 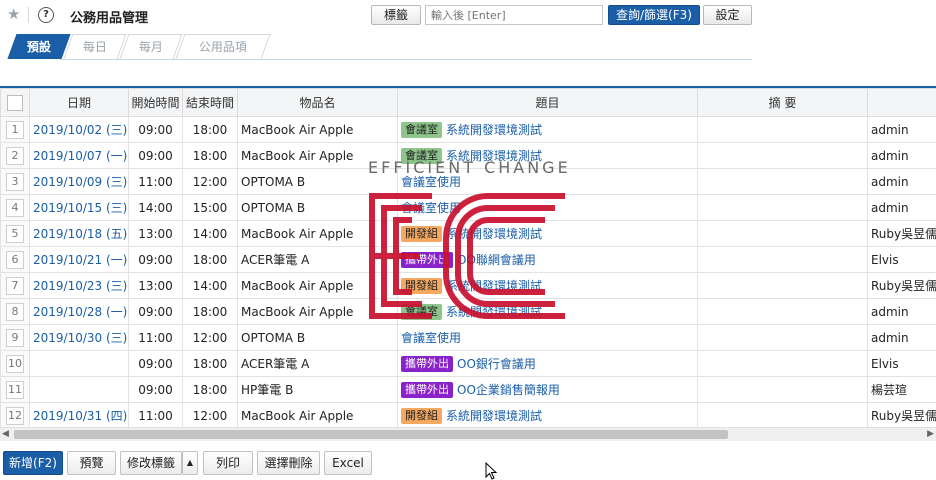 I want to click on row-number: 1, so click(x=15, y=129).